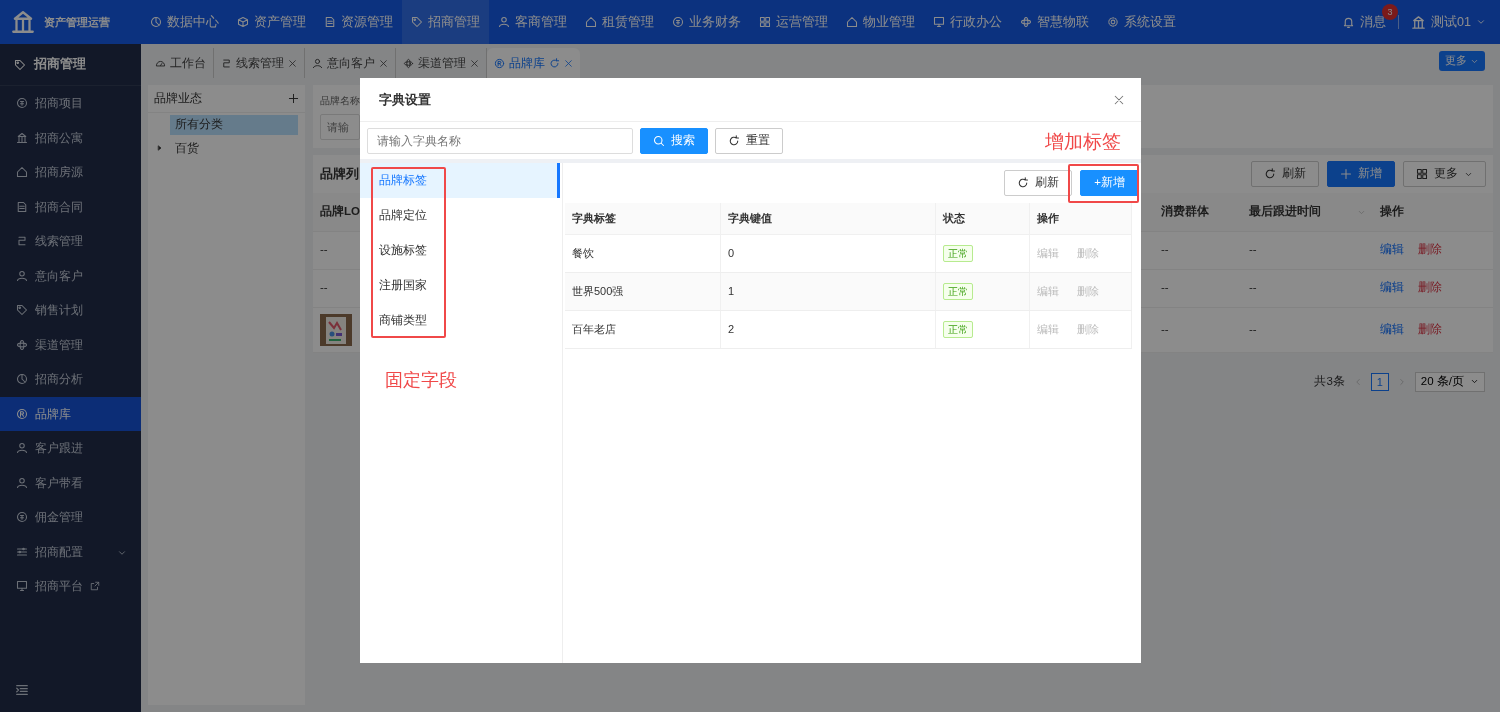 The image size is (1500, 712). Describe the element at coordinates (70, 172) in the screenshot. I see `sidebar-item: 招商房源` at that location.